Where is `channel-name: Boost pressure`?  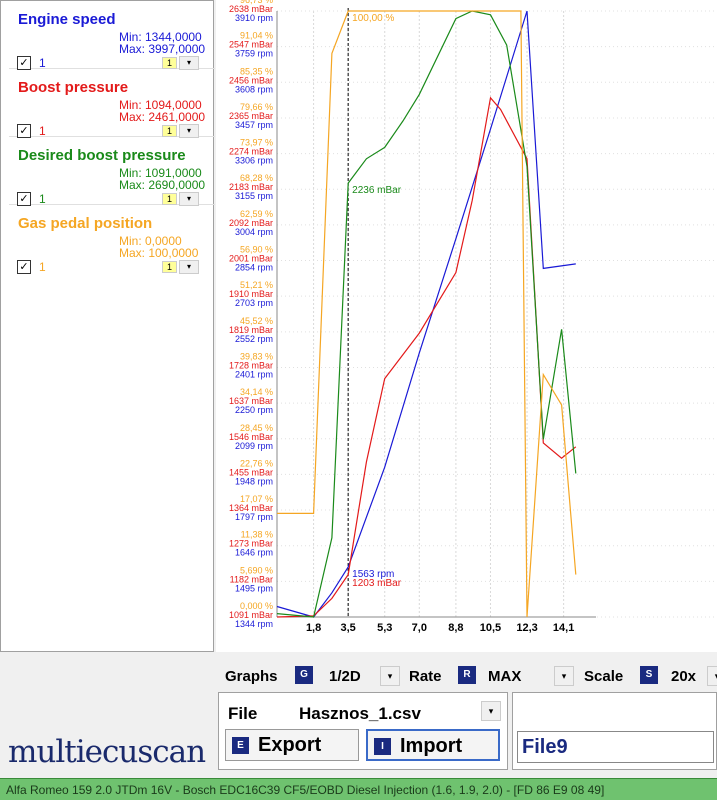
channel-name: Boost pressure is located at coordinates (73, 87).